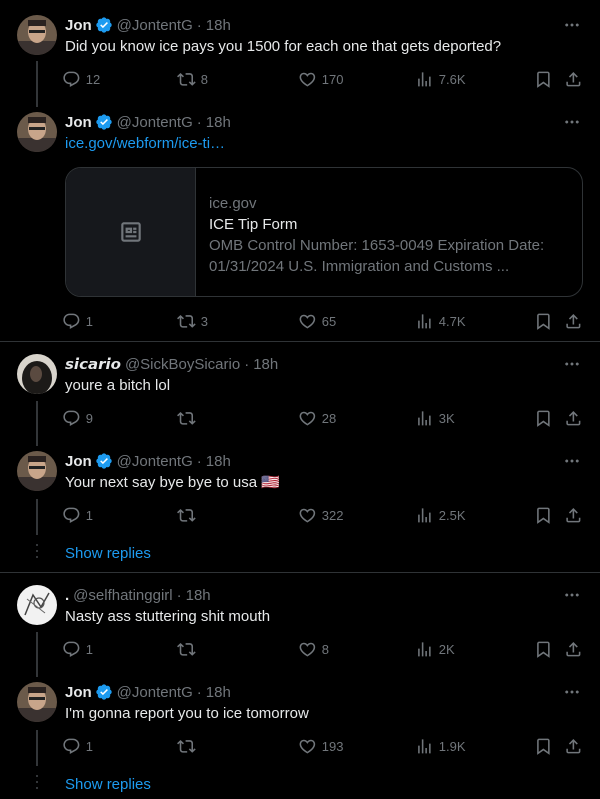  Describe the element at coordinates (253, 224) in the screenshot. I see `card-title: ICE Tip Form` at that location.